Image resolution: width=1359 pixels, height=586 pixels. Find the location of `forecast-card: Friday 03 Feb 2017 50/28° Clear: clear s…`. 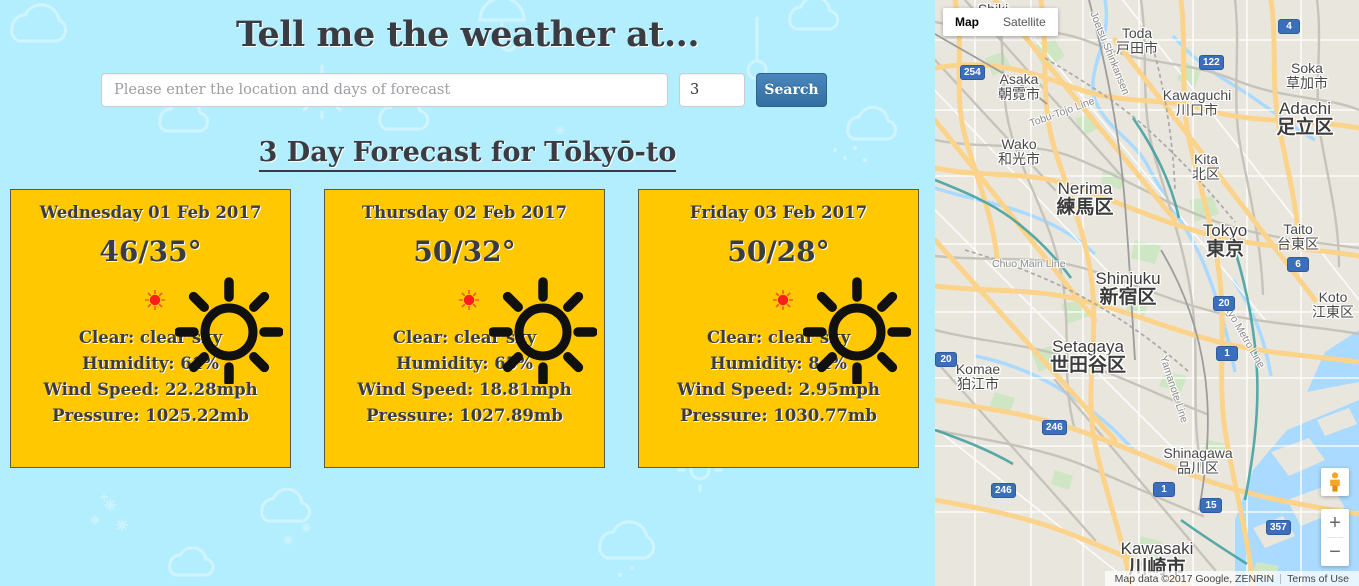

forecast-card: Friday 03 Feb 2017 50/28° Clear: clear s… is located at coordinates (778, 328).